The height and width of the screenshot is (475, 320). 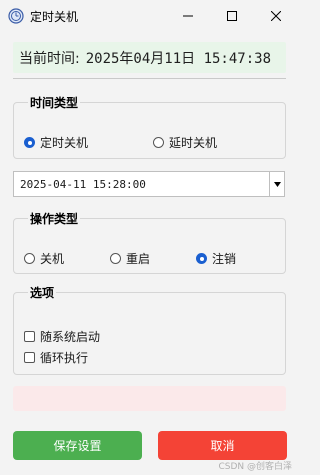 I want to click on app-icon, so click(x=16, y=16).